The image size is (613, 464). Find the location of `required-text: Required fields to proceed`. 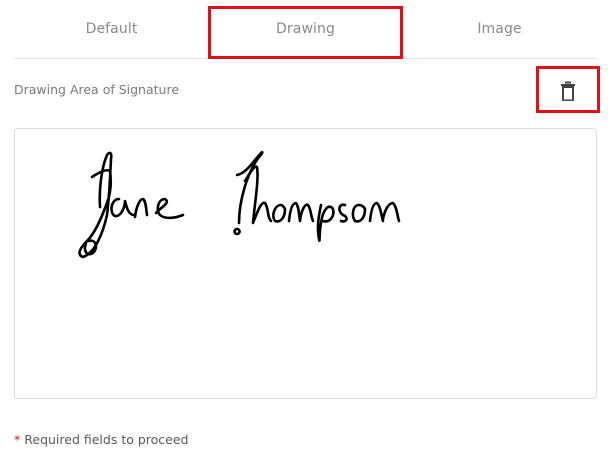

required-text: Required fields to proceed is located at coordinates (106, 439).